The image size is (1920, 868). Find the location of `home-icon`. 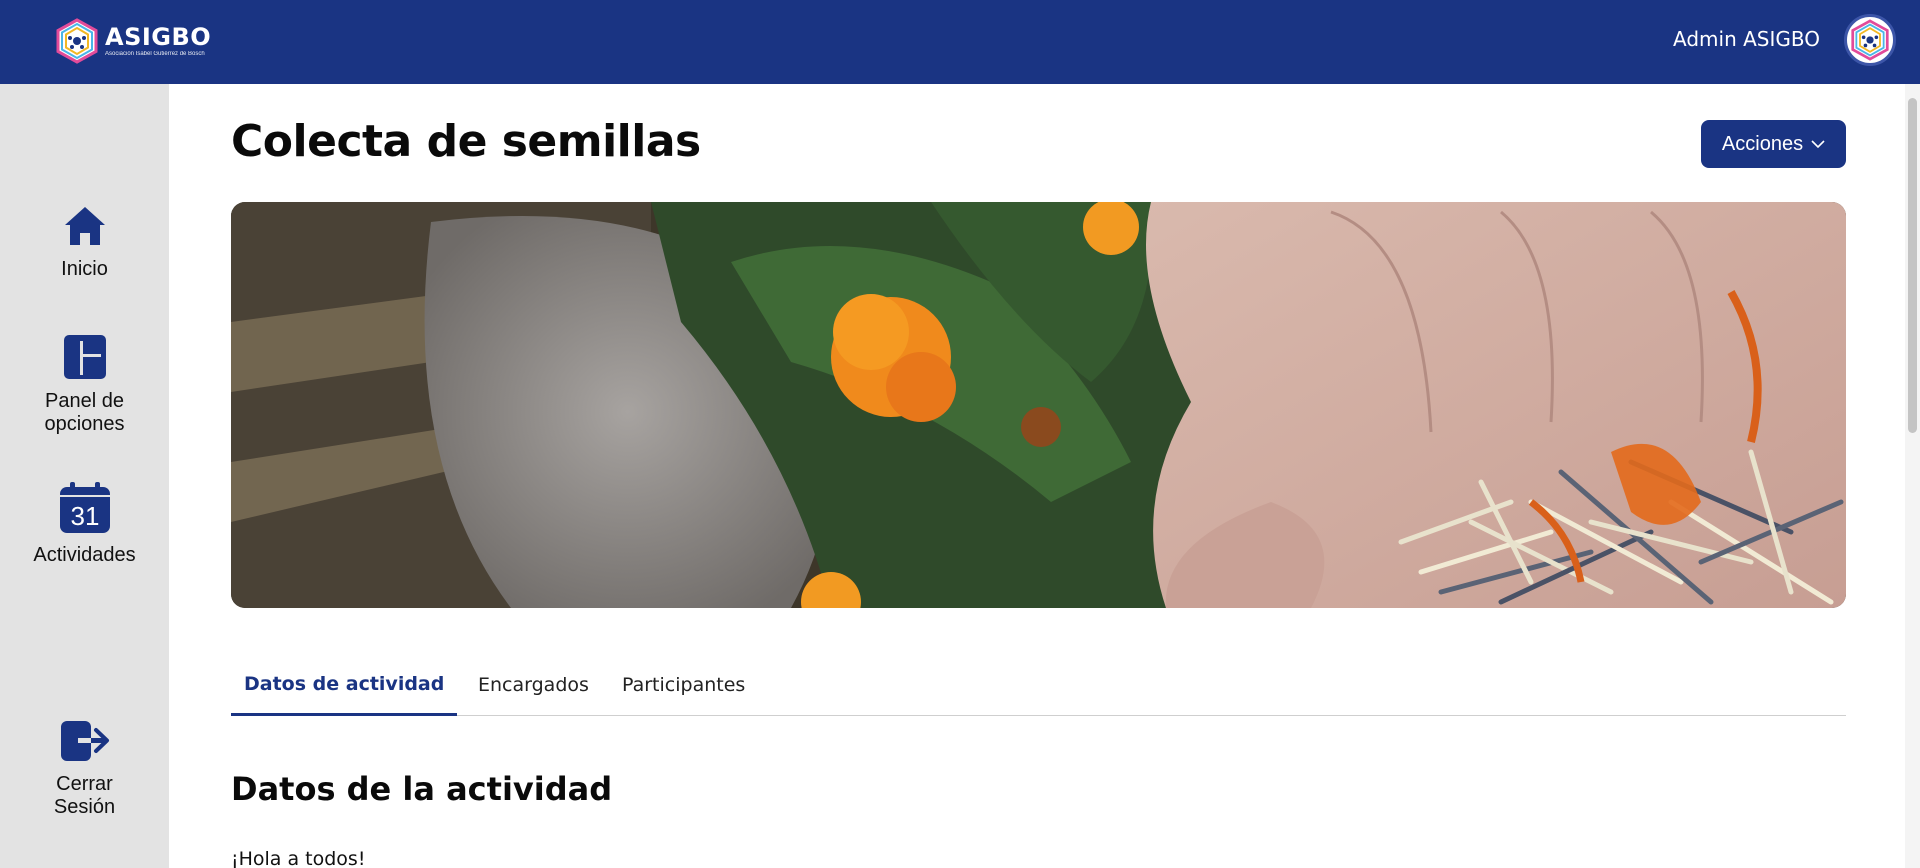

home-icon is located at coordinates (84, 226).